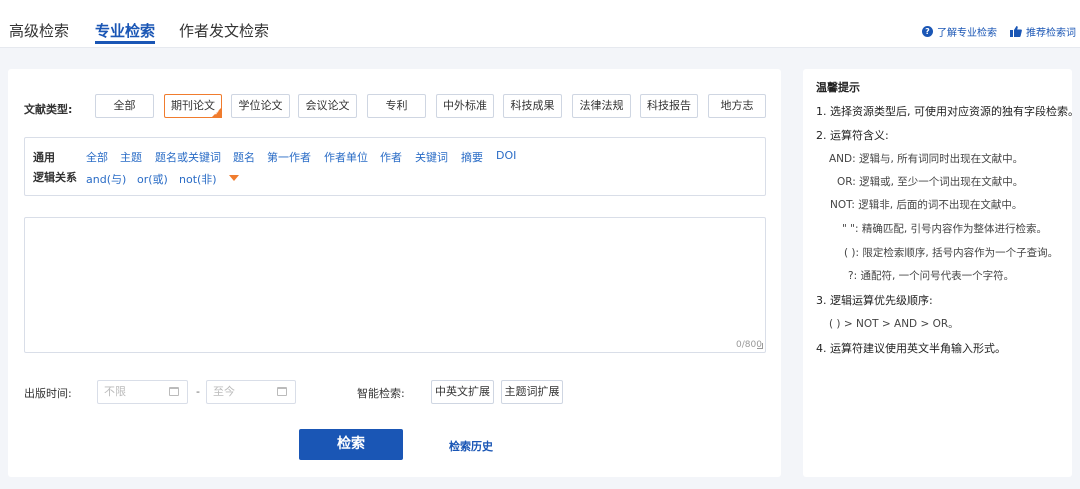 Image resolution: width=1080 pixels, height=489 pixels. What do you see at coordinates (601, 106) in the screenshot?
I see `doc-type-law: 法律法规` at bounding box center [601, 106].